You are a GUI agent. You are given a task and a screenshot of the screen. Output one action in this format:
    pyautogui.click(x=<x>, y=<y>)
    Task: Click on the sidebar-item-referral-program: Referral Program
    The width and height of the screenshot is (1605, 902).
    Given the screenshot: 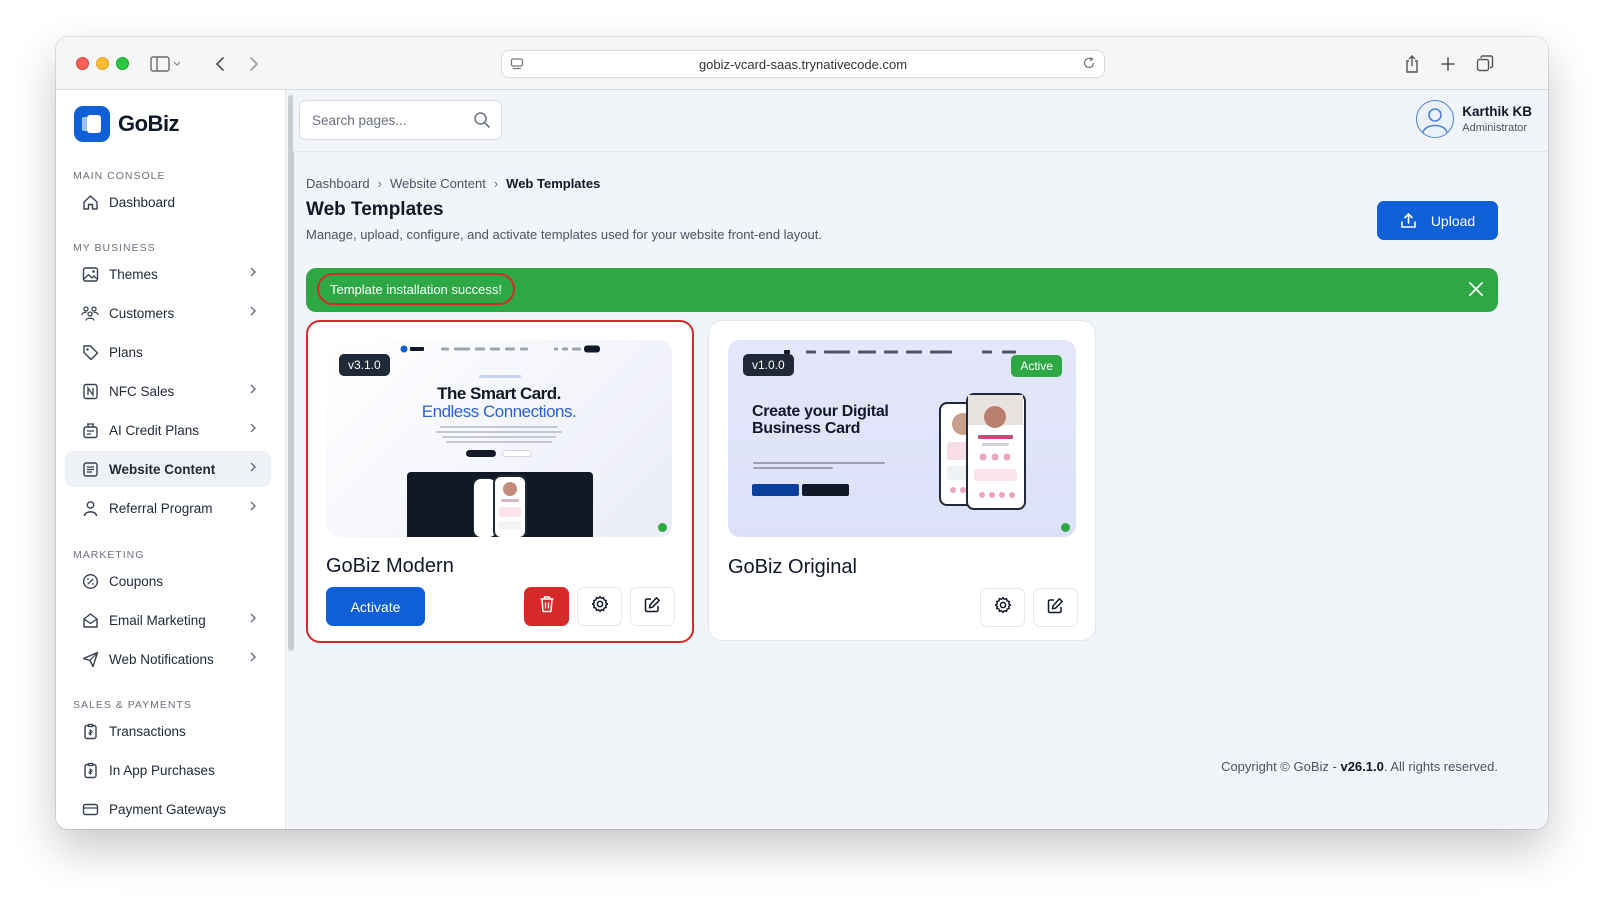 What is the action you would take?
    pyautogui.click(x=168, y=508)
    